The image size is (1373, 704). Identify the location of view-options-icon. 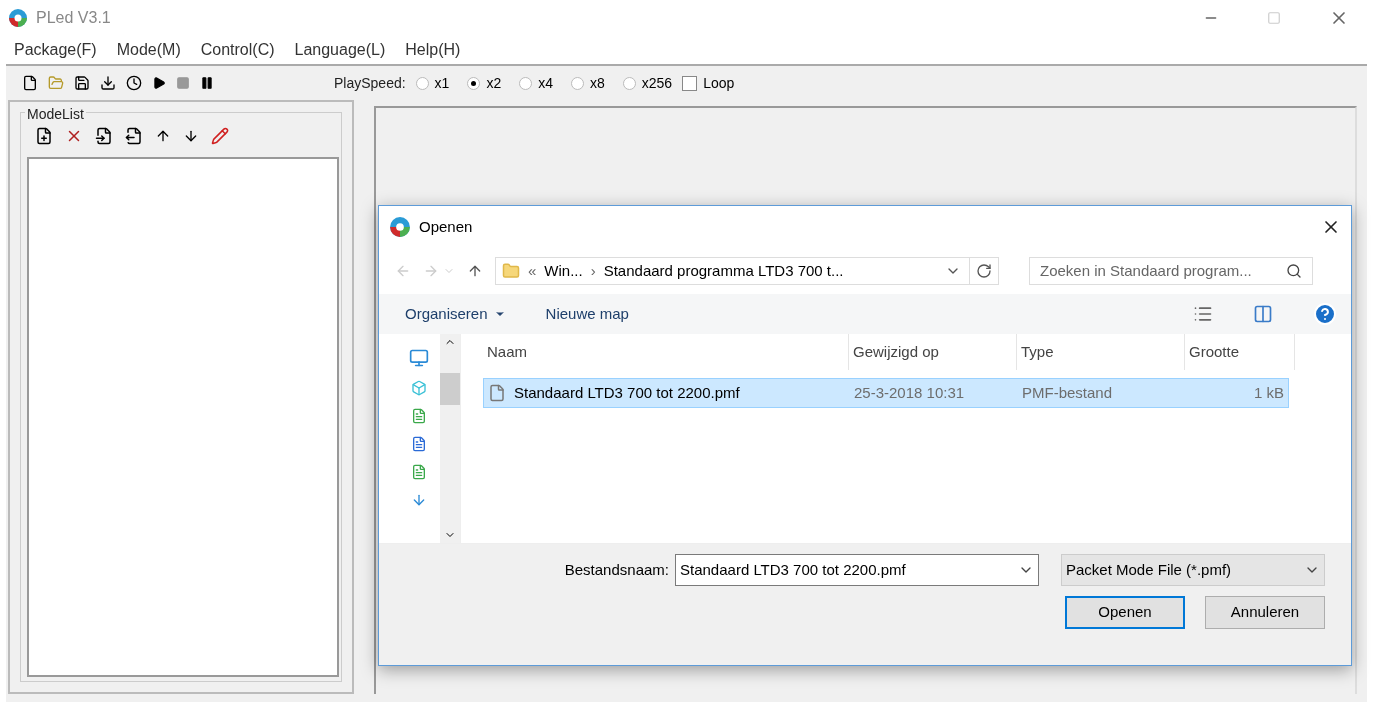
(1203, 314).